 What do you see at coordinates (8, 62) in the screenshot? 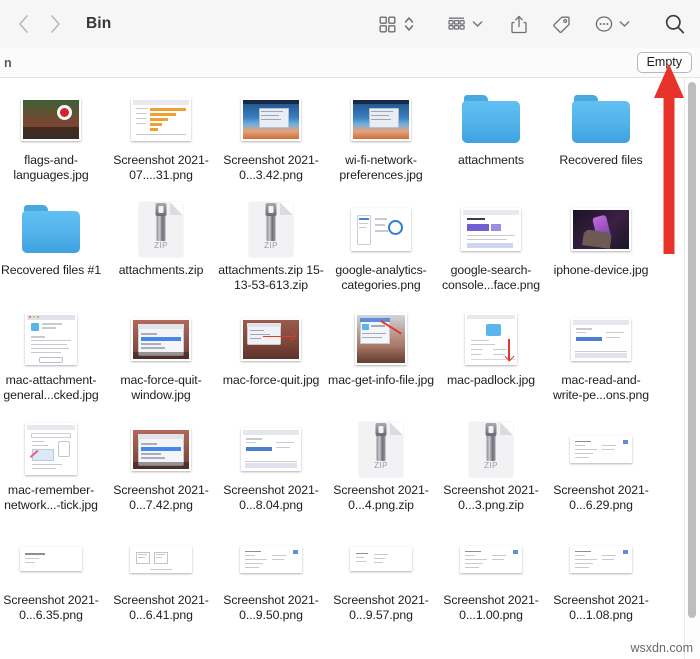
I see `subbar-label: n` at bounding box center [8, 62].